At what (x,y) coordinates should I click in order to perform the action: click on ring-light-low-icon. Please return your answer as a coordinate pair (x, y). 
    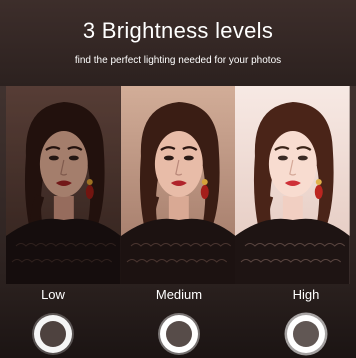
    Looking at the image, I should click on (53, 334).